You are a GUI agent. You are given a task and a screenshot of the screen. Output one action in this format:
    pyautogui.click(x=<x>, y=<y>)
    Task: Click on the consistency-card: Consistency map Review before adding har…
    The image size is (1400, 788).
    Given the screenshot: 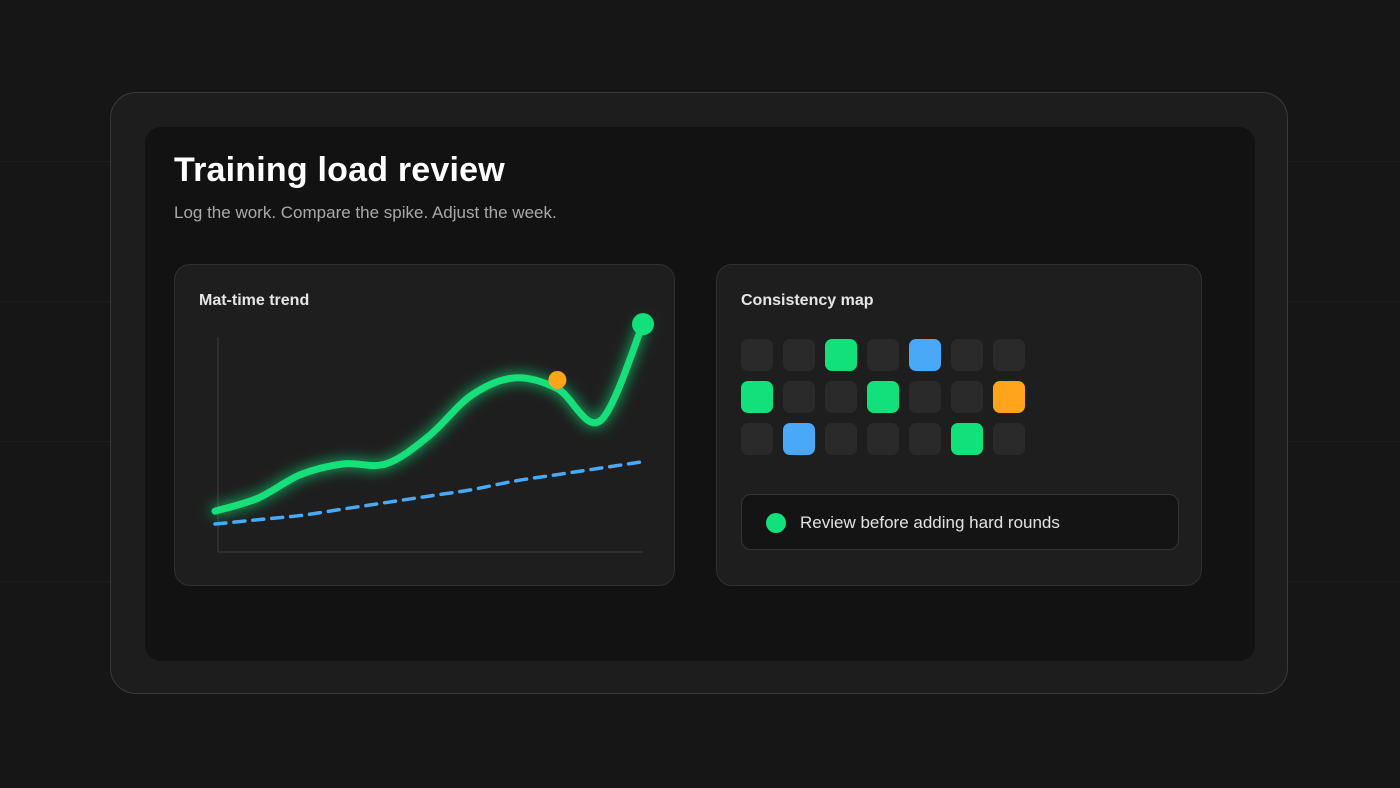 What is the action you would take?
    pyautogui.click(x=959, y=425)
    